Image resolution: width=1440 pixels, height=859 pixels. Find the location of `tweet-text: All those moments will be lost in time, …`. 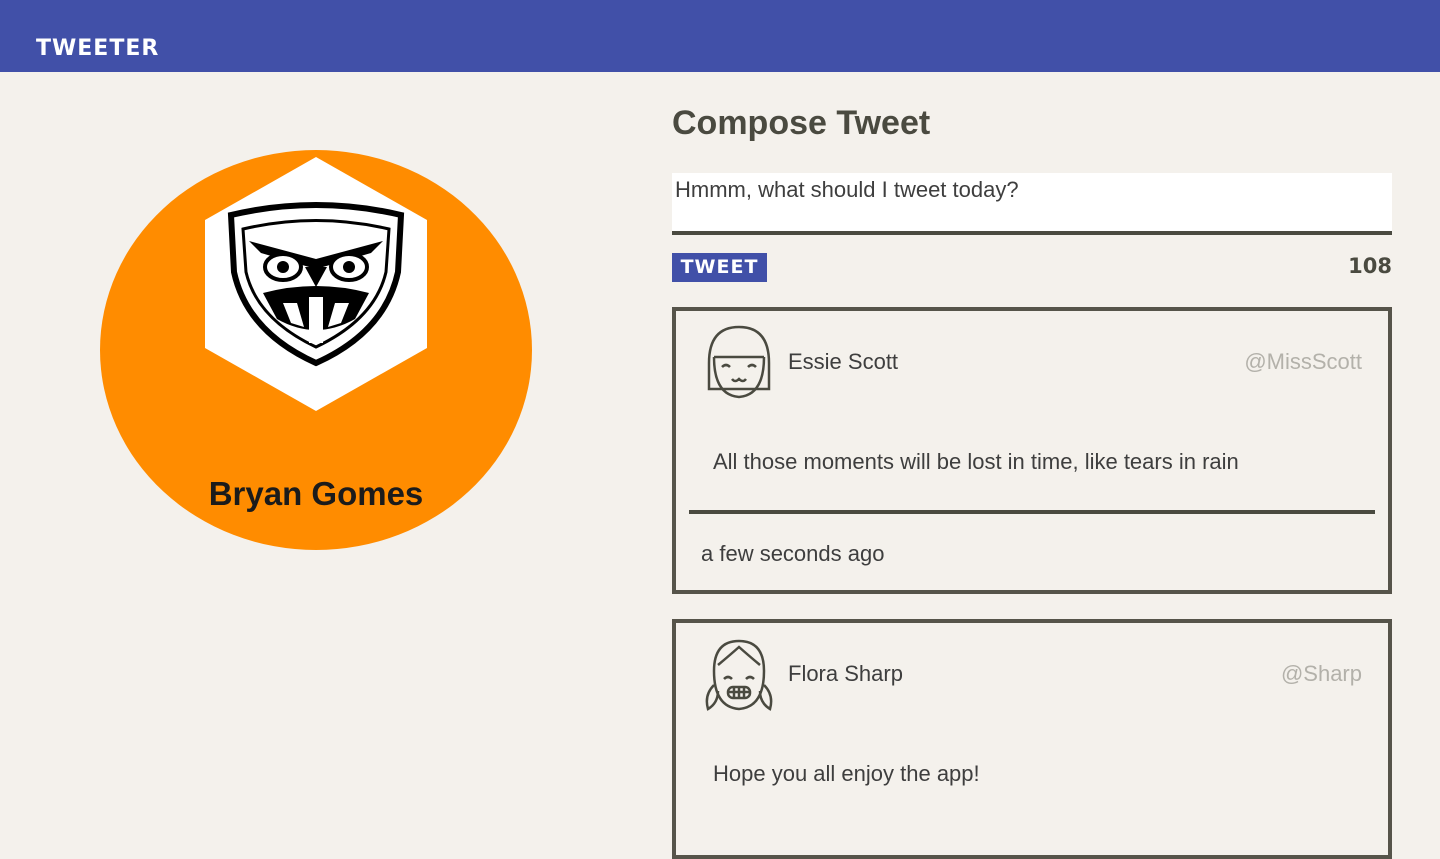

tweet-text: All those moments will be lost in time, … is located at coordinates (976, 461).